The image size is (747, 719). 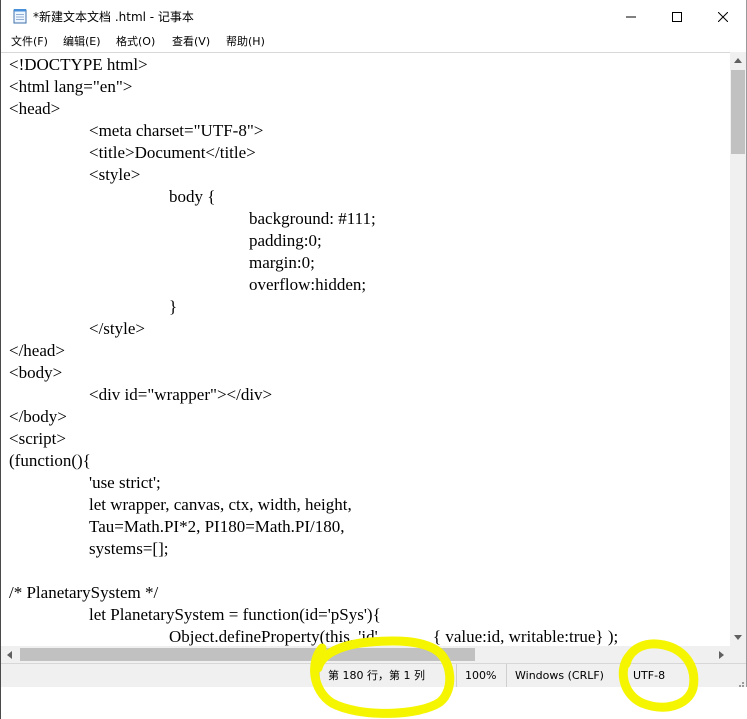 What do you see at coordinates (129, 548) in the screenshot?
I see `code-line: systems=[];` at bounding box center [129, 548].